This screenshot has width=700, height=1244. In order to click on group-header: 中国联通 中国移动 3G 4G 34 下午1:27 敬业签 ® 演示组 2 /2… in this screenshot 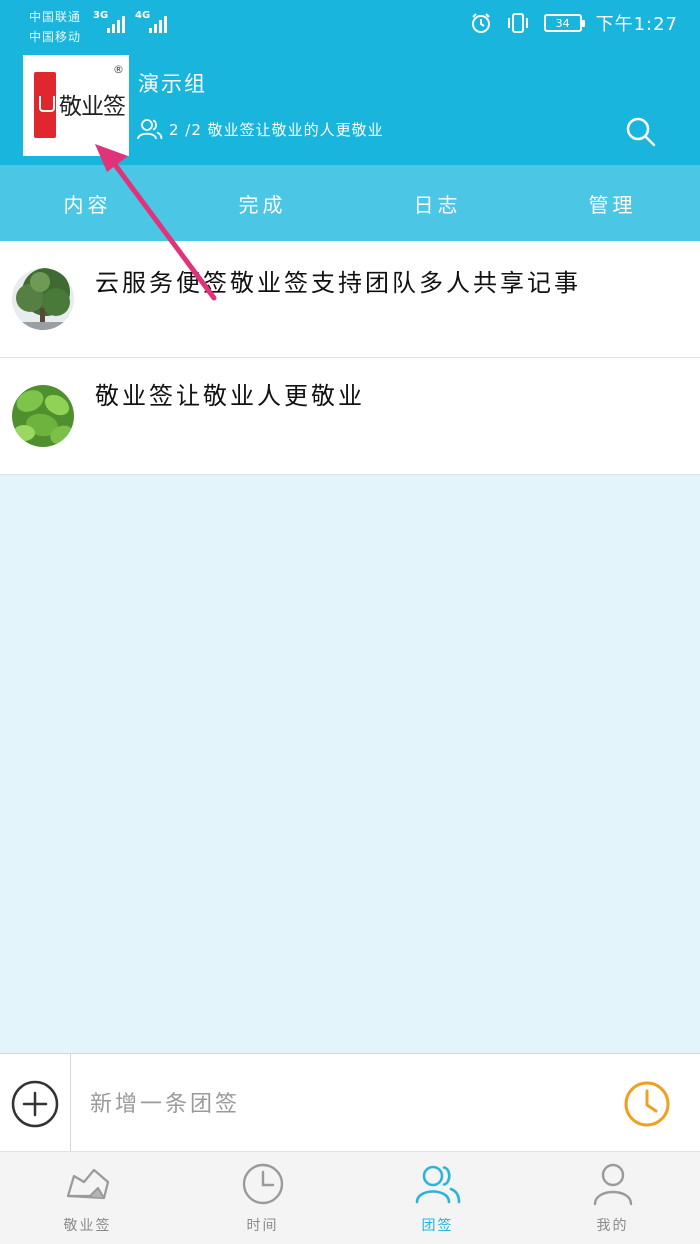, I will do `click(350, 82)`.